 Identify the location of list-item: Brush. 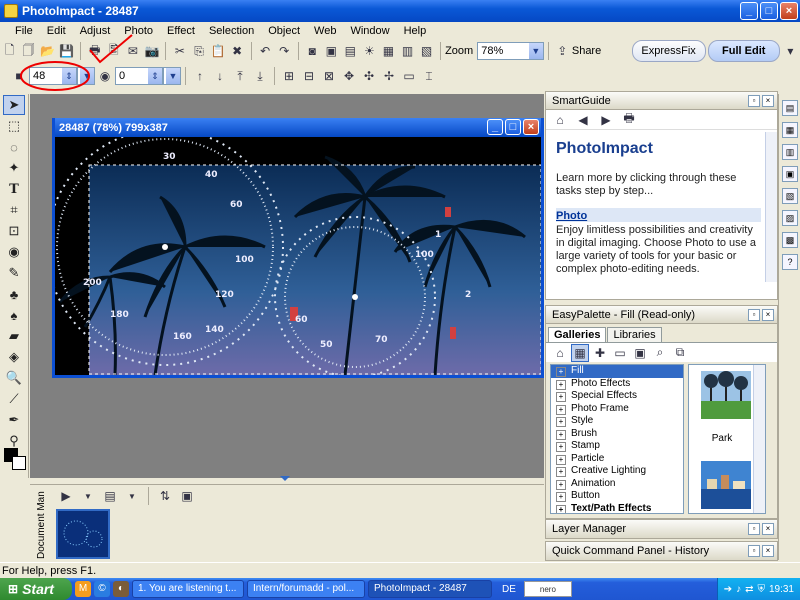
(617, 434).